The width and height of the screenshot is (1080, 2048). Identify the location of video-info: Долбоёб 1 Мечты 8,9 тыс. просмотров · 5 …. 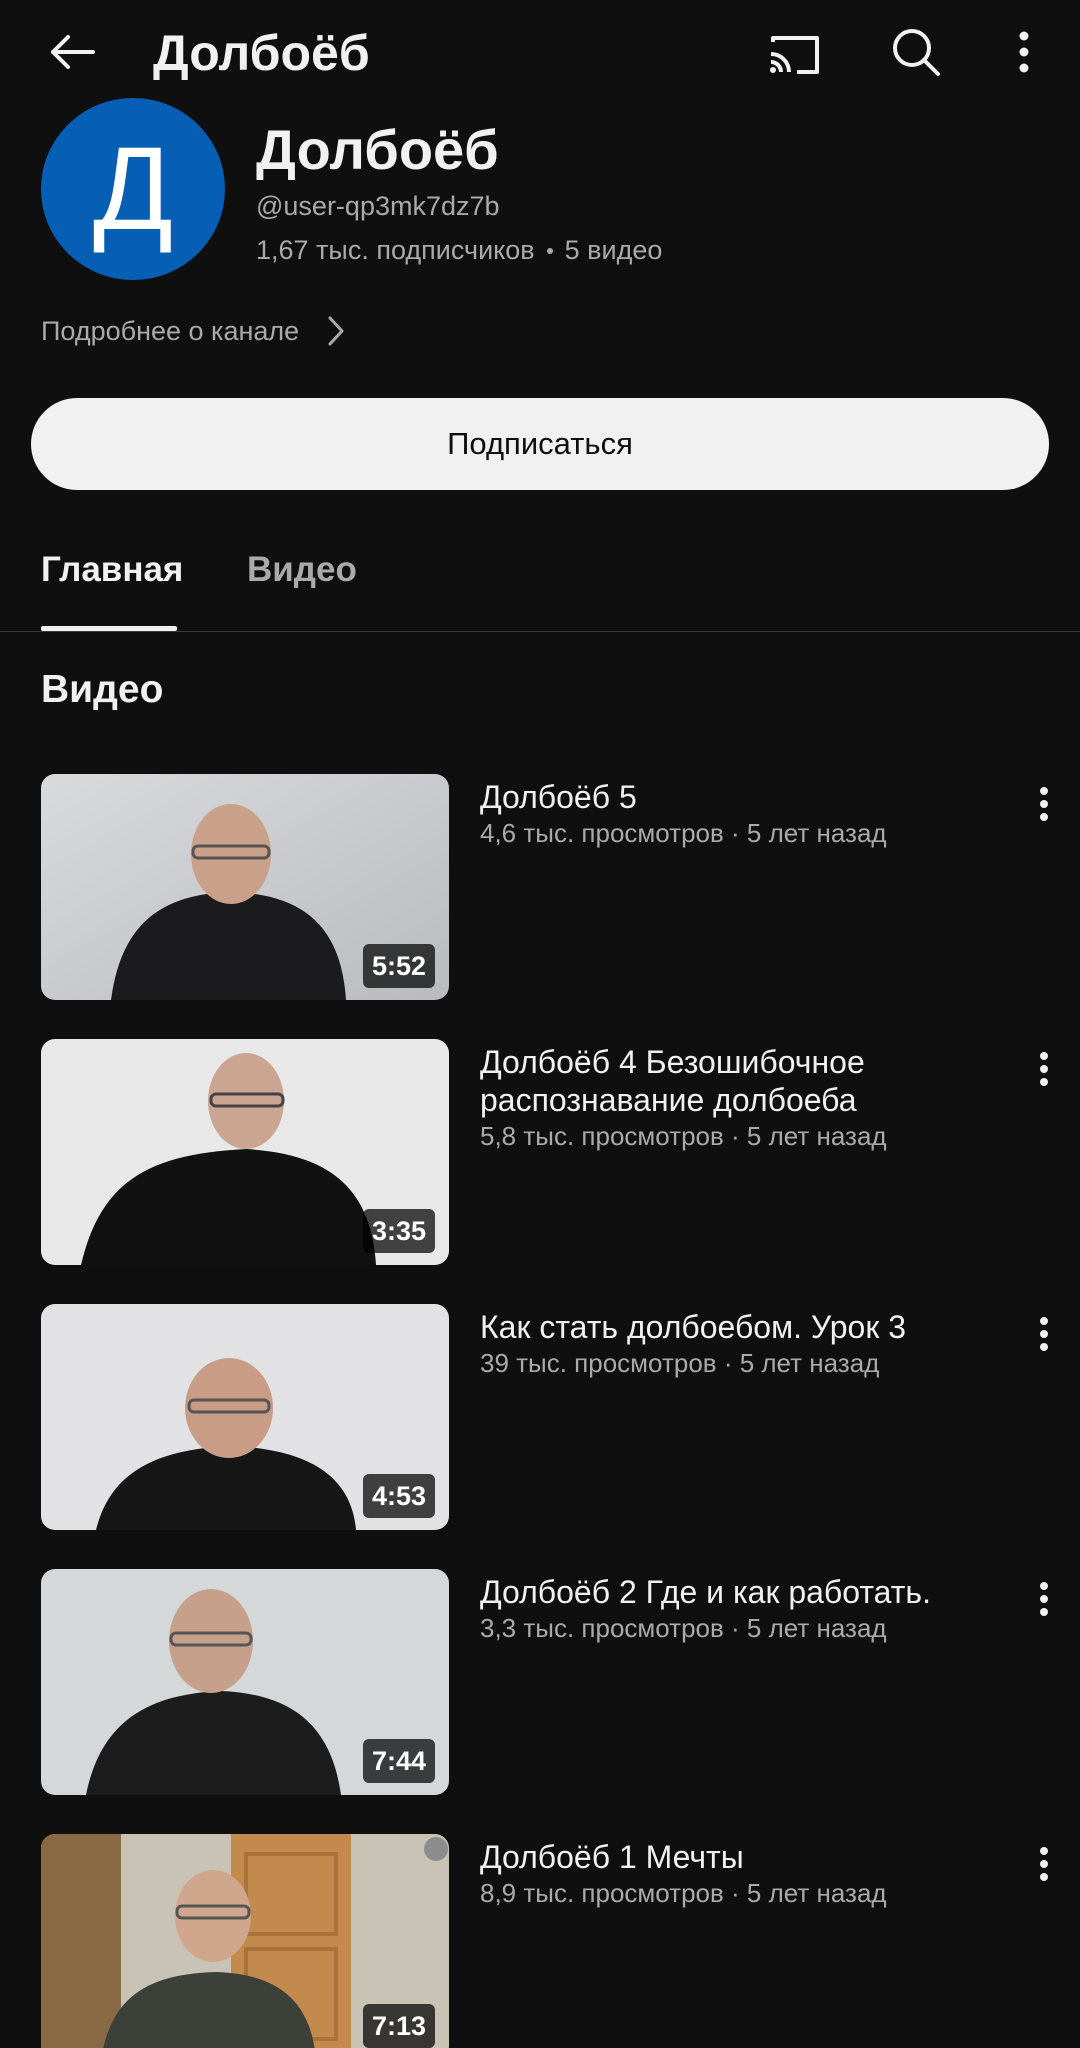
(740, 1874).